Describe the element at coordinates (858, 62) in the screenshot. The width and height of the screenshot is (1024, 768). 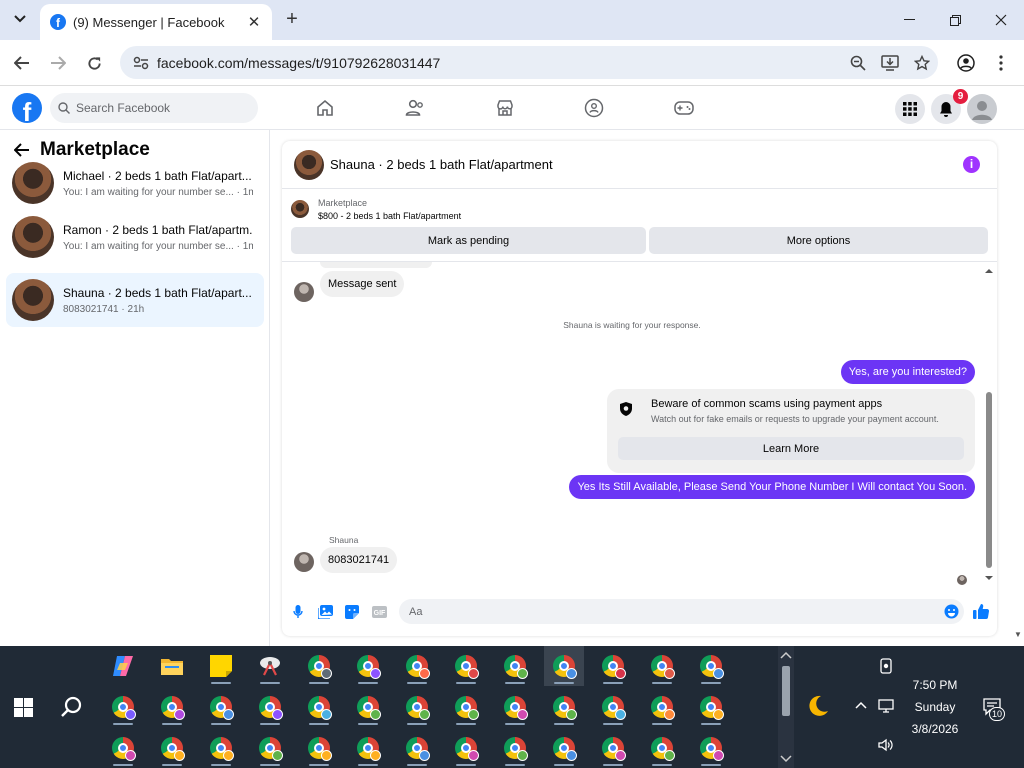
I see `zoom-icon` at that location.